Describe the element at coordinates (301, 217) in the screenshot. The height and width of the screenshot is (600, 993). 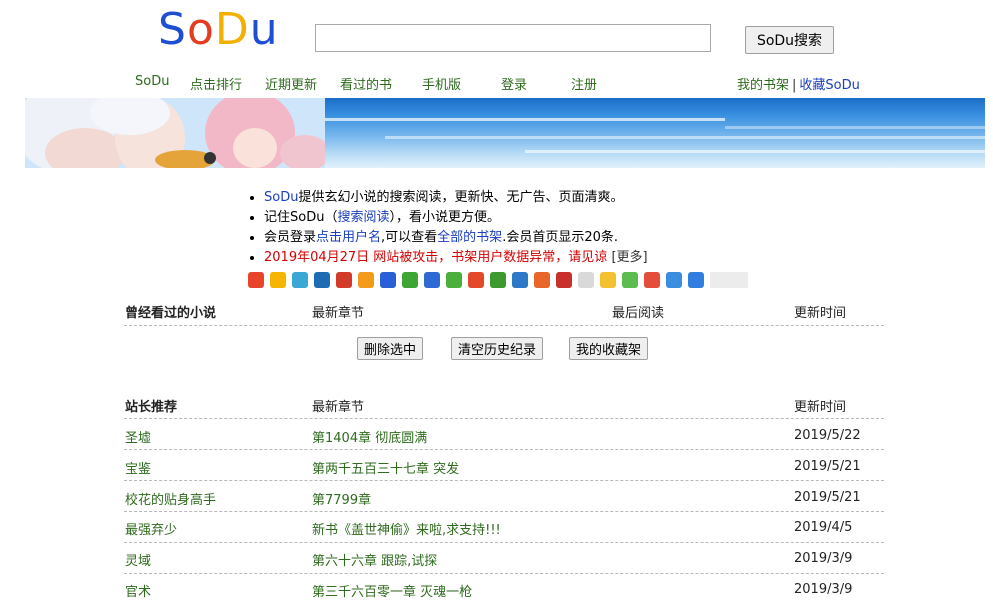
I see `info-text: 记住SoDu（` at that location.